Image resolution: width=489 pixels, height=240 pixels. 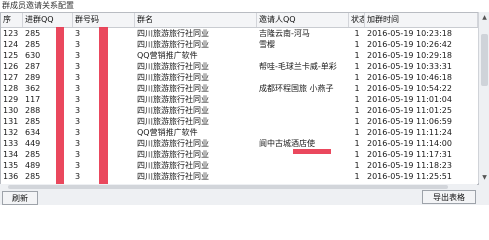 What do you see at coordinates (196, 20) in the screenshot?
I see `column-header-group-name: 群名` at bounding box center [196, 20].